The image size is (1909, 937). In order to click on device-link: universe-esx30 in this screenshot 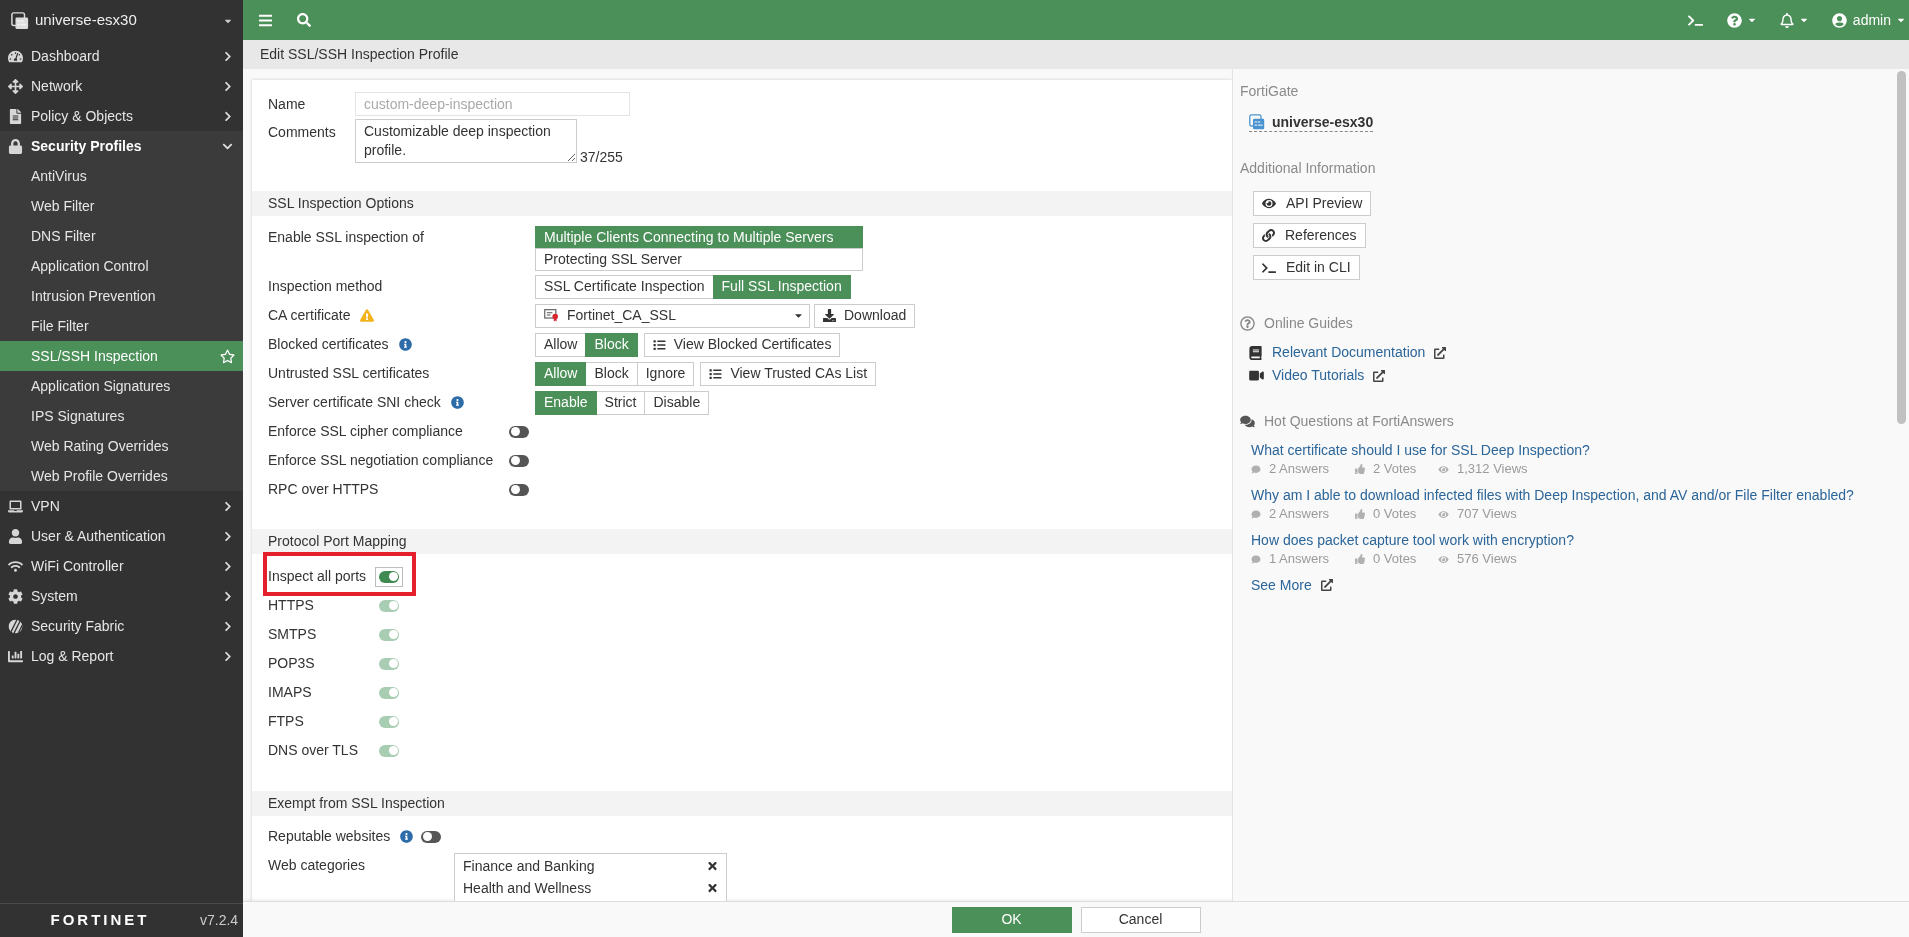, I will do `click(1311, 122)`.